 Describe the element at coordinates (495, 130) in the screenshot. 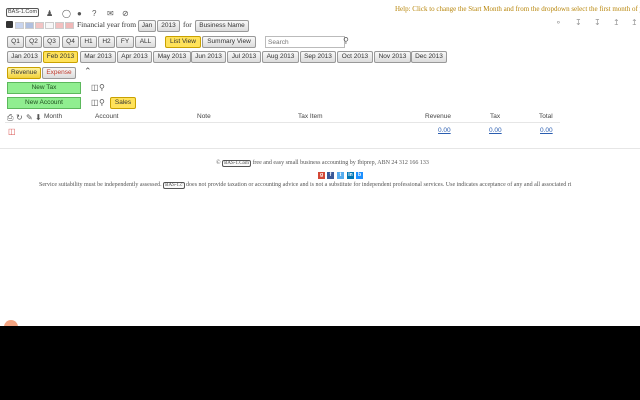

I see `row-tax: 0.00` at that location.